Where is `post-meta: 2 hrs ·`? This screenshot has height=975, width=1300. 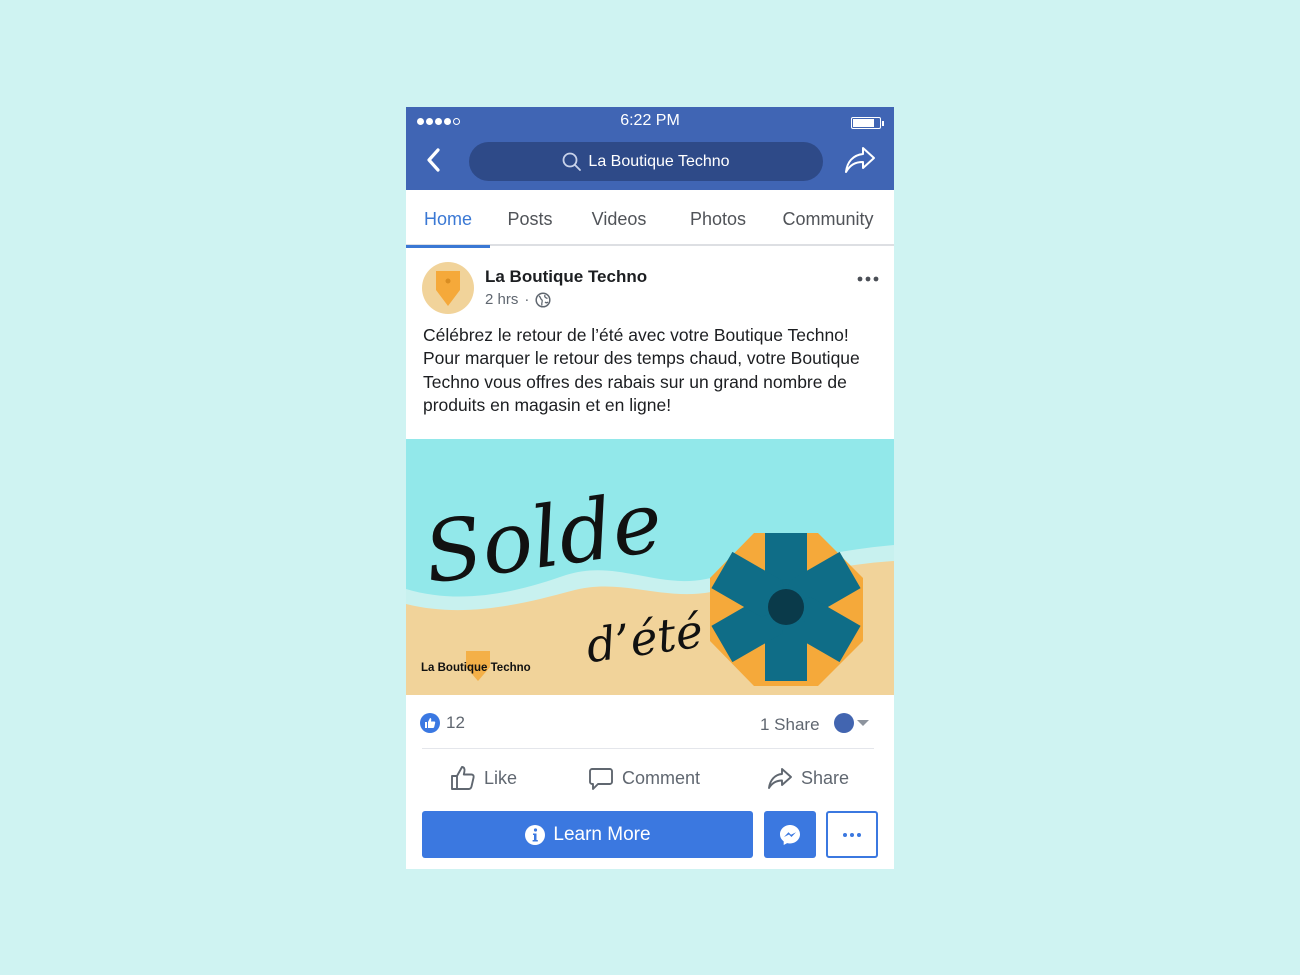
post-meta: 2 hrs · is located at coordinates (518, 299).